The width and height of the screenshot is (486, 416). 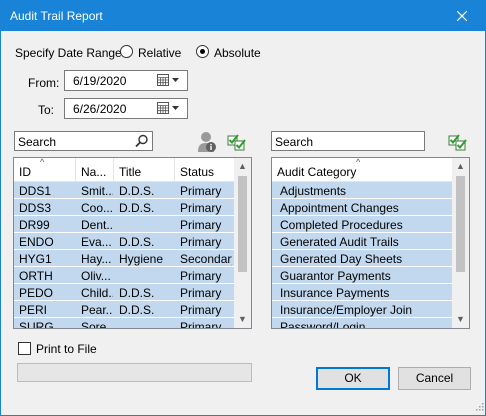 I want to click on list-item: Guarantor Payments, so click(x=362, y=275).